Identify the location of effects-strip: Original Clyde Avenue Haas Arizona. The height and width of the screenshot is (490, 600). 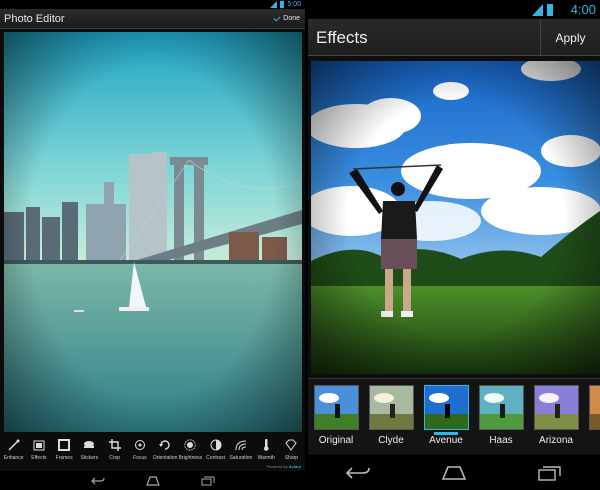
(454, 416).